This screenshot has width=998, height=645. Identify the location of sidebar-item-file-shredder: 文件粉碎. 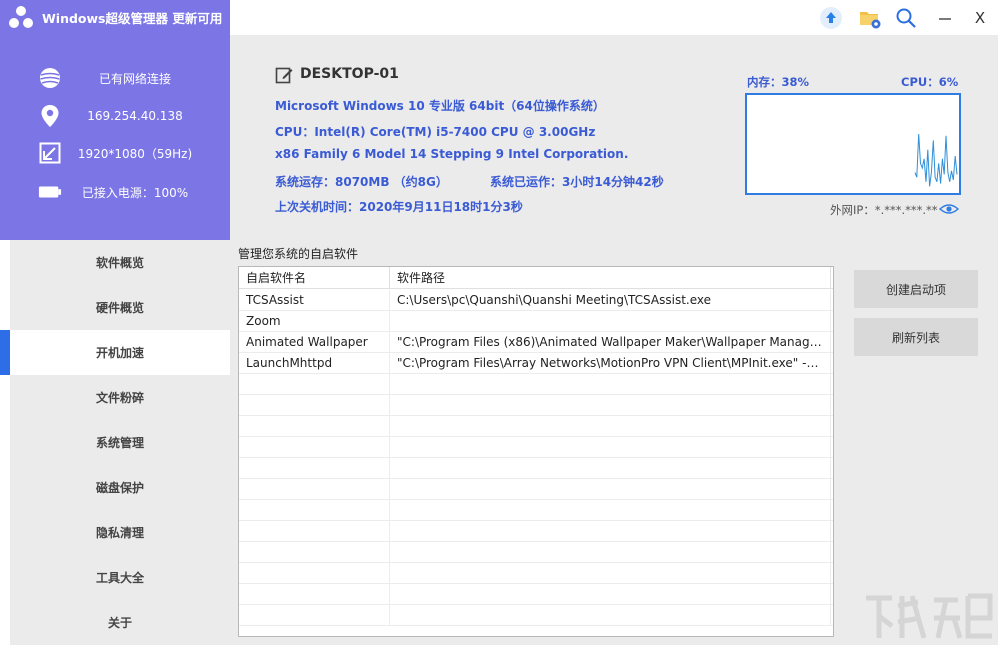
(120, 397).